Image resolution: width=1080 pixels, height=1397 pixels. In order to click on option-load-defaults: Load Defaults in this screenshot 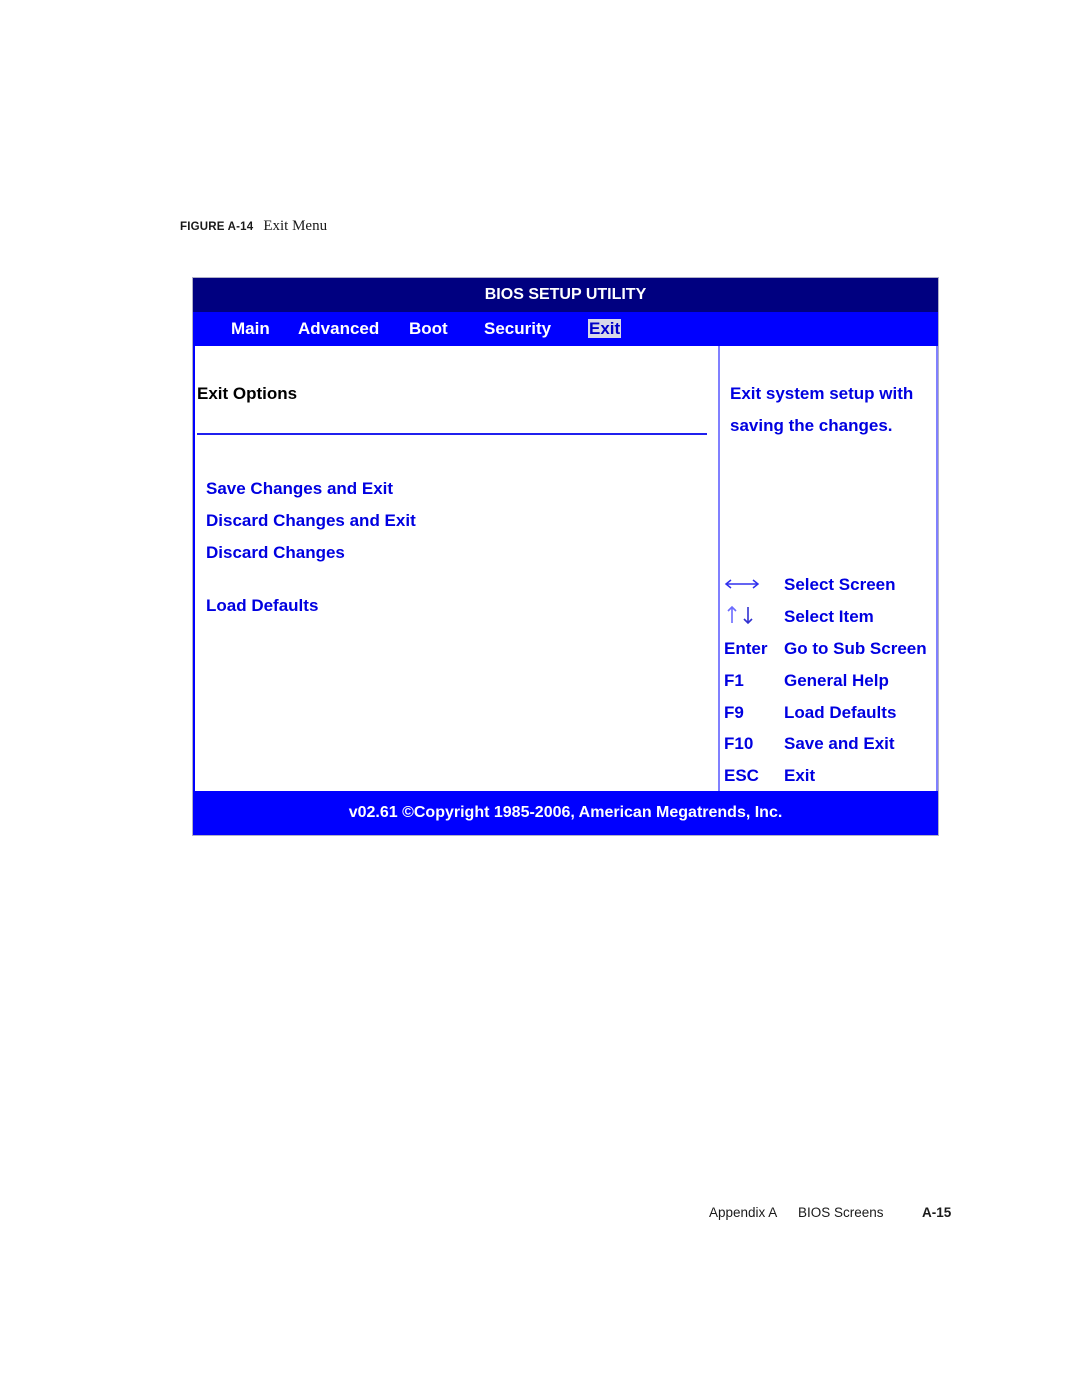, I will do `click(262, 606)`.